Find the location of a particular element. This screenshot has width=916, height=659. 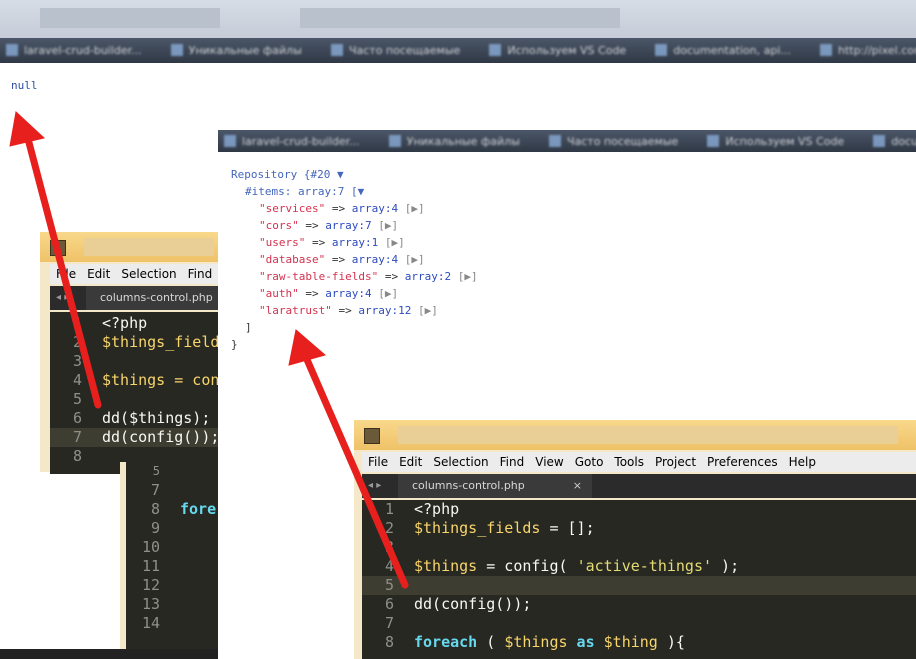

code-line-current is located at coordinates (659, 585).